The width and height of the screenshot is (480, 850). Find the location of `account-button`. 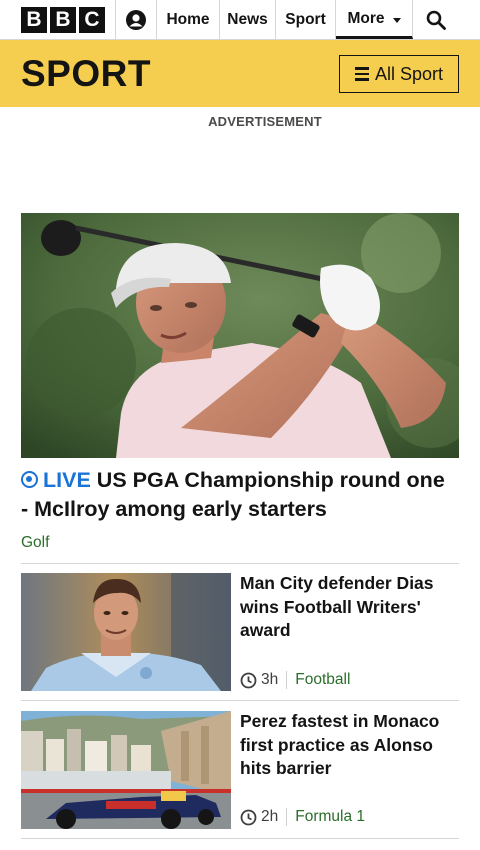

account-button is located at coordinates (136, 19).